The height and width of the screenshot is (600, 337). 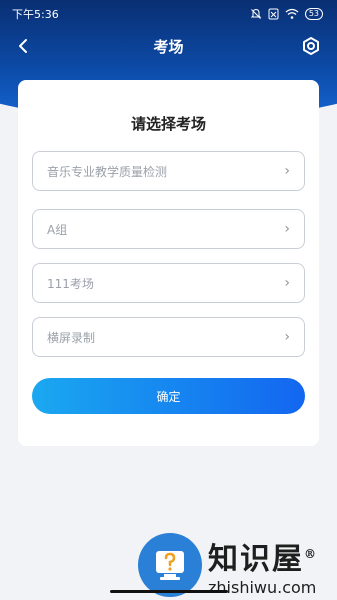 What do you see at coordinates (35, 14) in the screenshot?
I see `status-time: 下午5:36` at bounding box center [35, 14].